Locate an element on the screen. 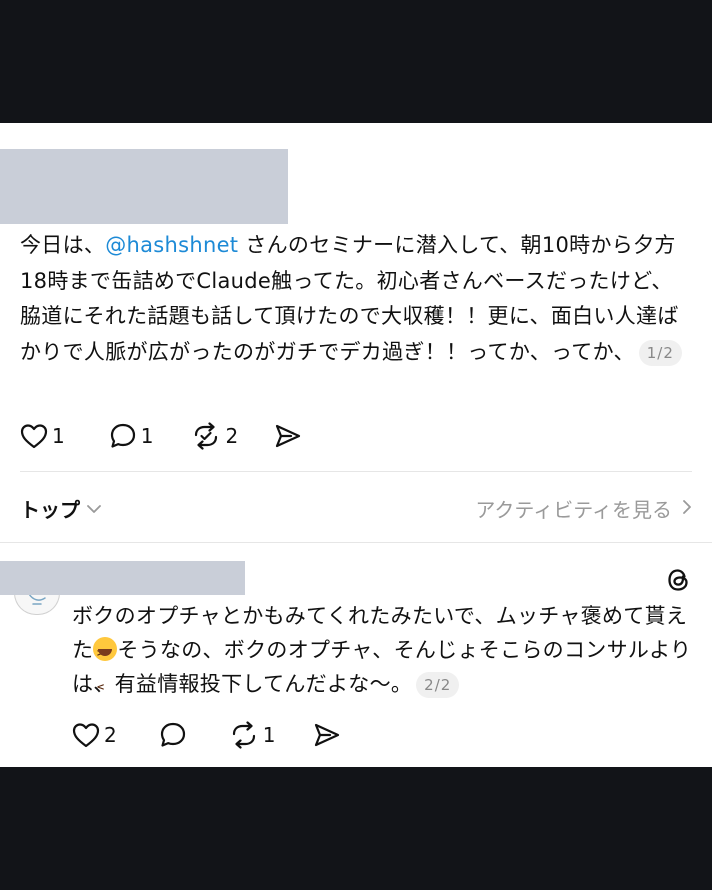 This screenshot has width=712, height=890. section-divider is located at coordinates (356, 542).